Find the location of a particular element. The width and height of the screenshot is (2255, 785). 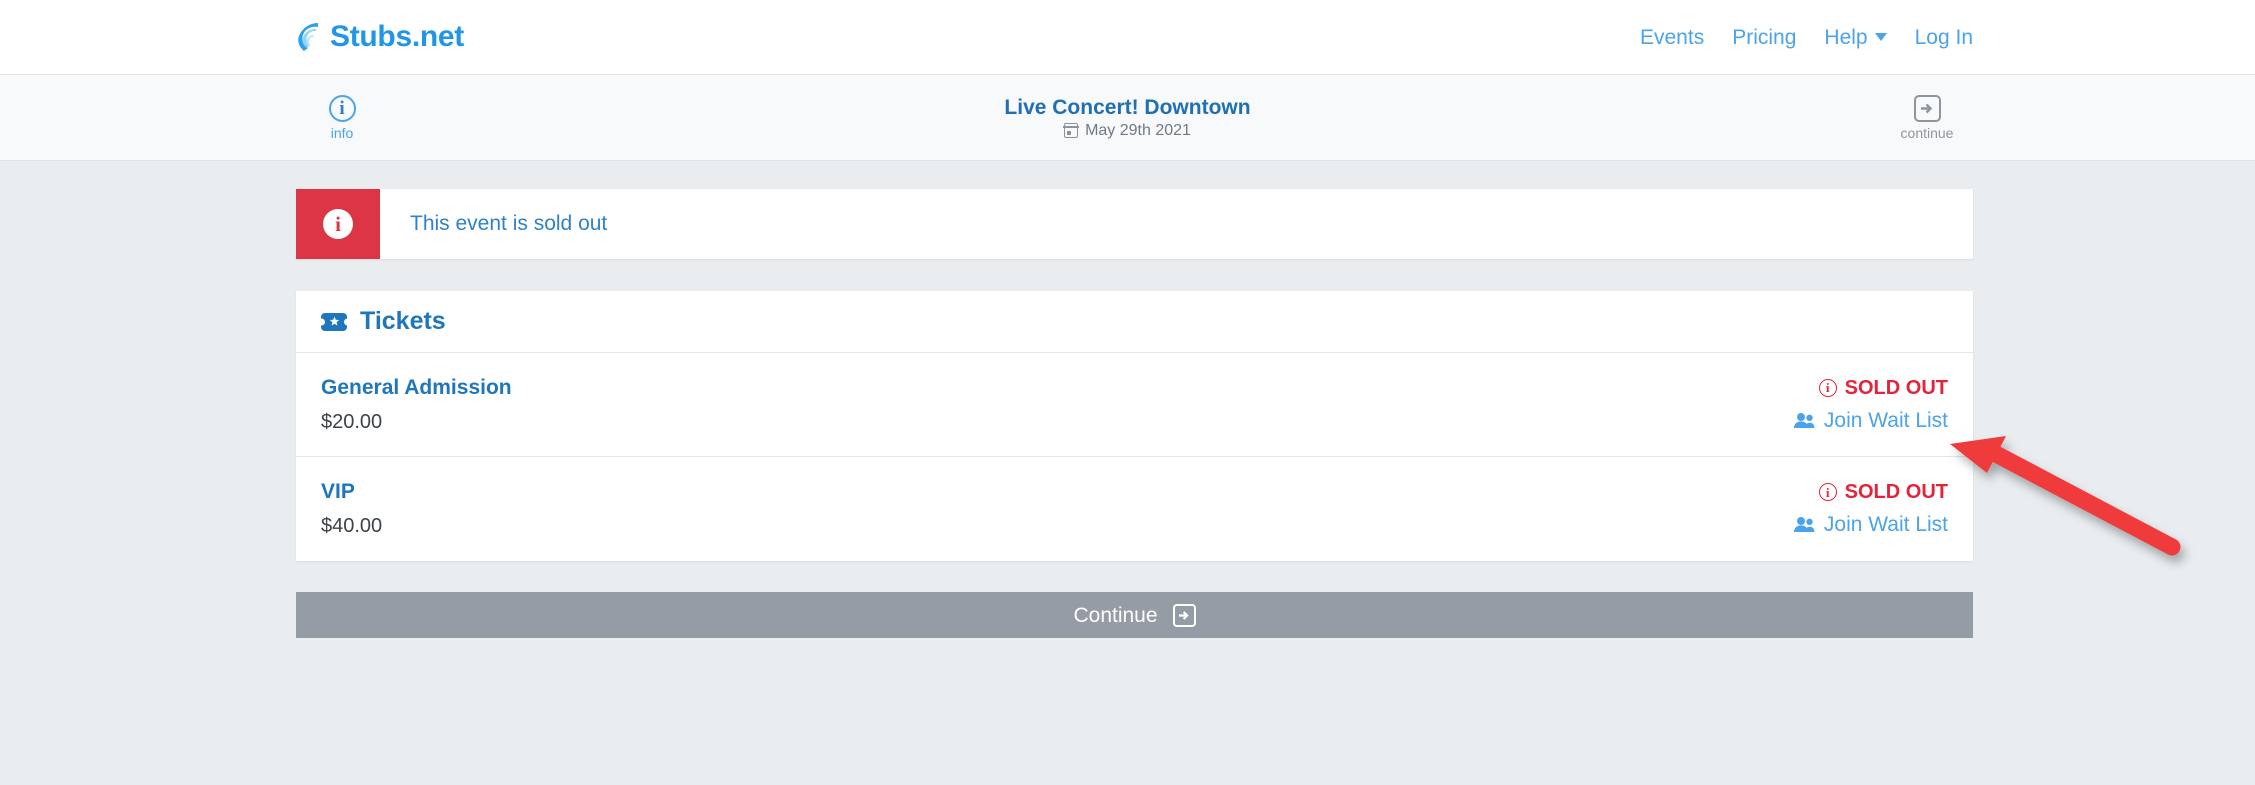

continue-step-button: continue is located at coordinates (1927, 117).